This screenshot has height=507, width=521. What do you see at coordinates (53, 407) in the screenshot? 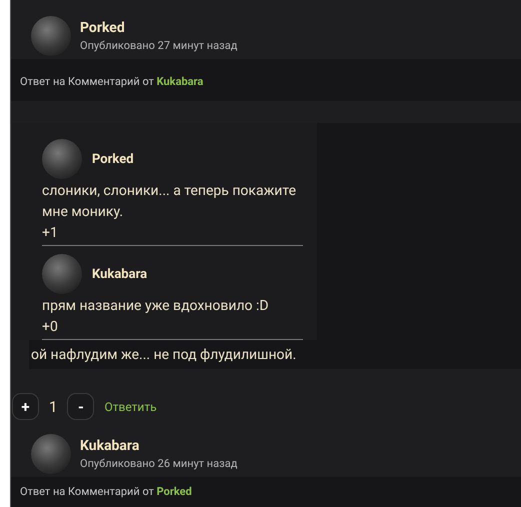
I see `vote-count: 1` at bounding box center [53, 407].